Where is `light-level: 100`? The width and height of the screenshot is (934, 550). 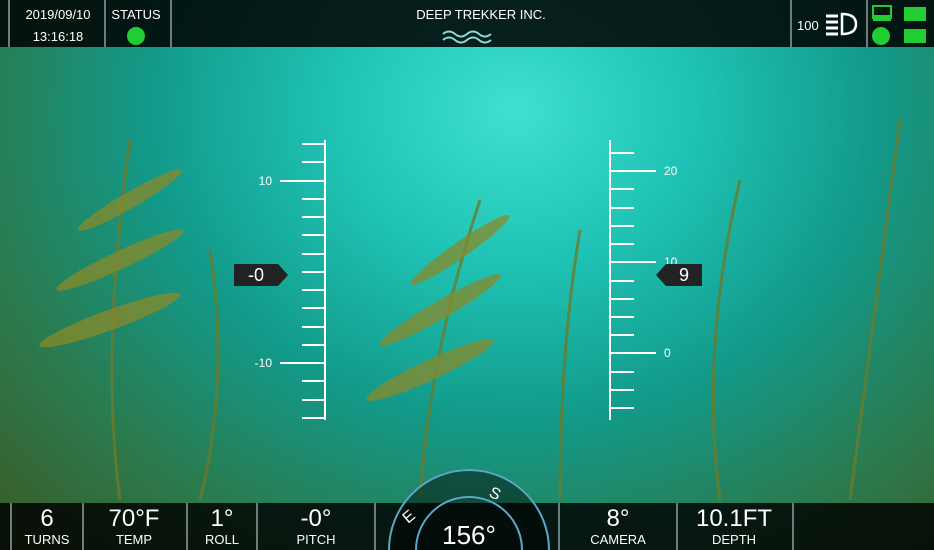
light-level: 100 is located at coordinates (808, 25).